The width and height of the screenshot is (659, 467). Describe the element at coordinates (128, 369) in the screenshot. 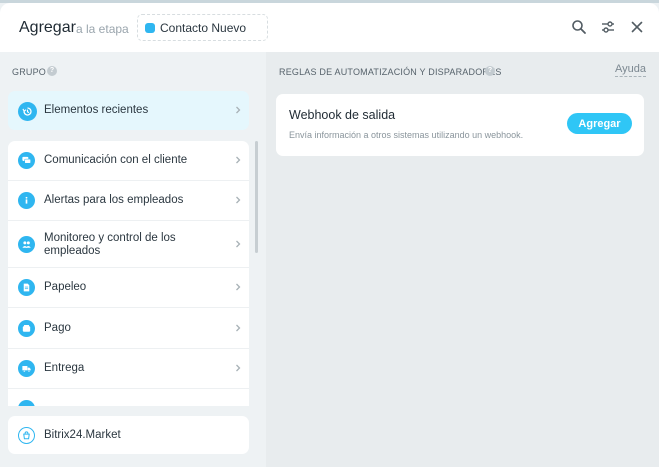

I see `group-item-delivery: Entrega` at that location.